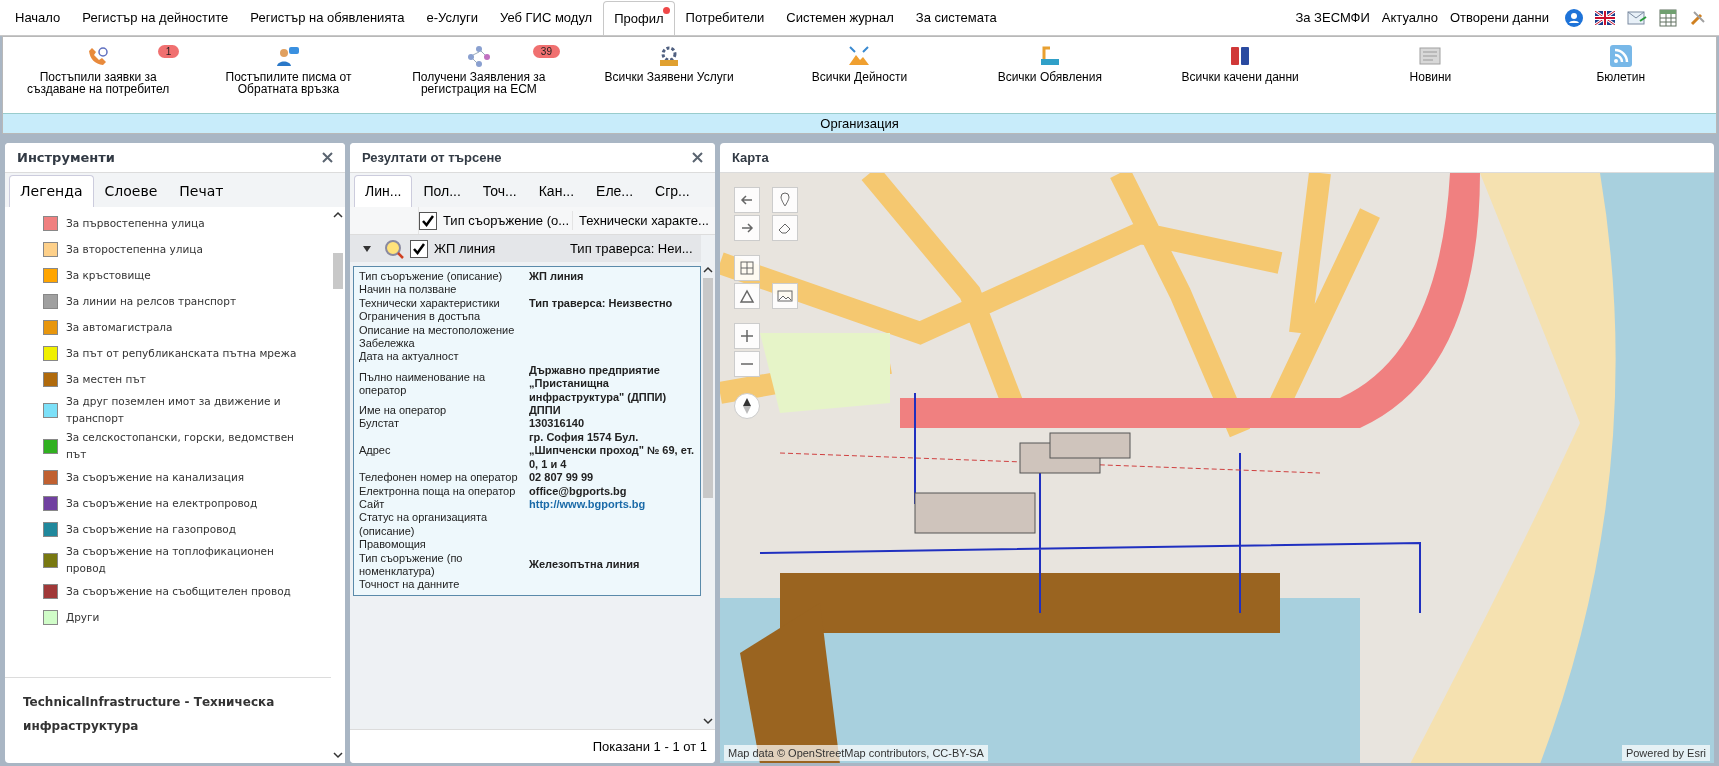  What do you see at coordinates (410, 585) in the screenshot?
I see `field-label: Точност на данните` at bounding box center [410, 585].